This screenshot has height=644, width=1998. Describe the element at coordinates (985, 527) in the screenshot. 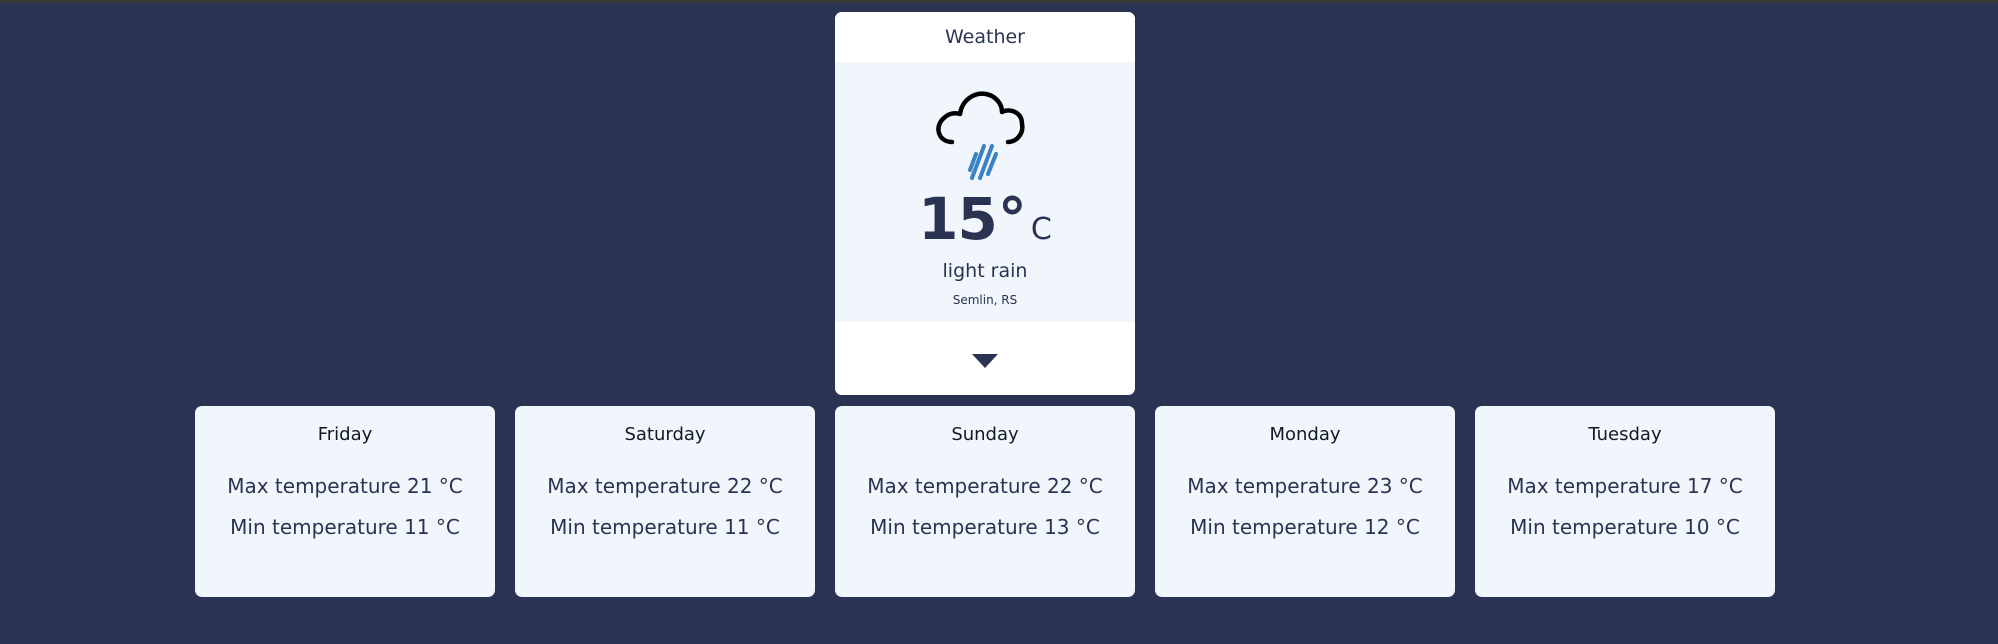

I see `forecast-min-temp: Min temperature 13 °C` at that location.